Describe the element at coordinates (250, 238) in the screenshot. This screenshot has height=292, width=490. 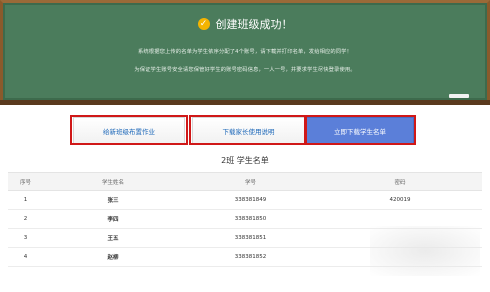
I see `row-student-id: 338381851` at that location.